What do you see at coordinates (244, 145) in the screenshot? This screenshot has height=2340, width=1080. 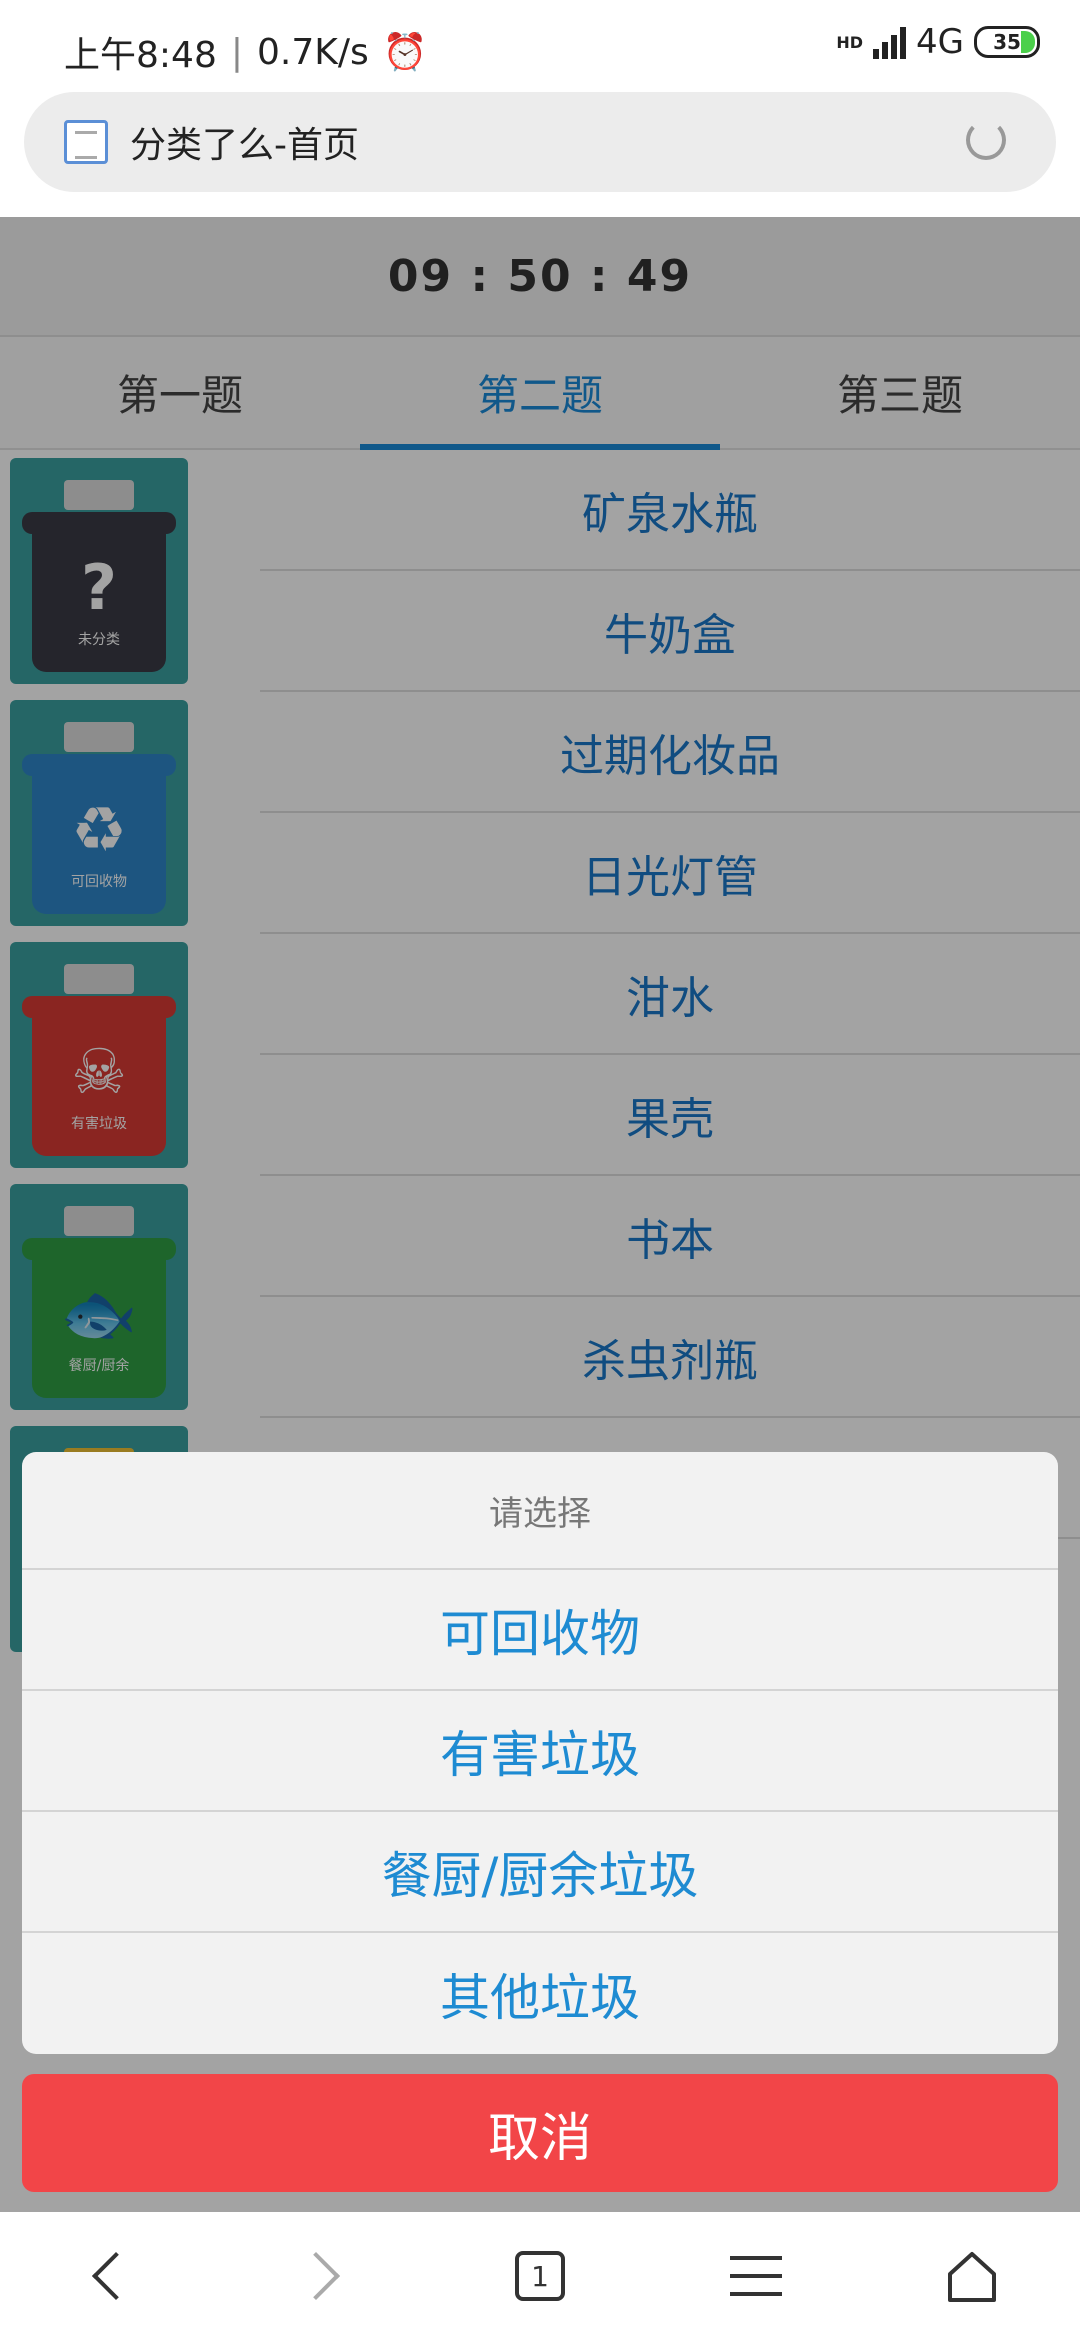 I see `page-title: 分类了么-首页` at bounding box center [244, 145].